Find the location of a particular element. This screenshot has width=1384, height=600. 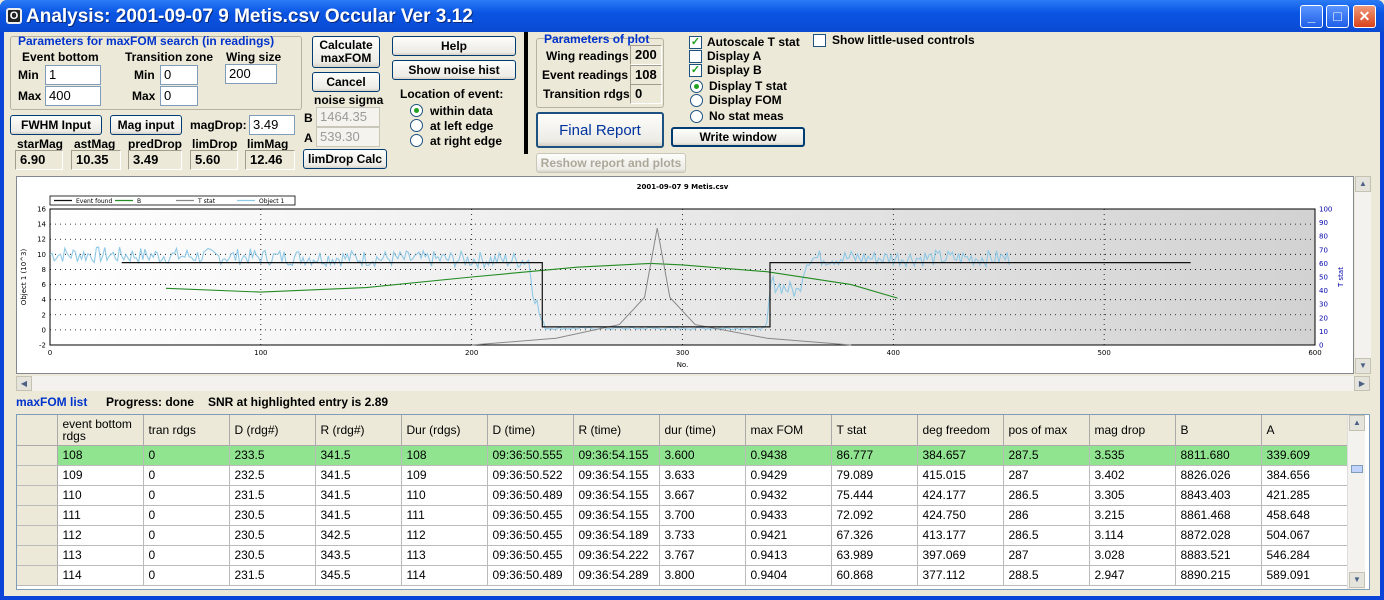

magdrop-input: 3.49 is located at coordinates (272, 125).